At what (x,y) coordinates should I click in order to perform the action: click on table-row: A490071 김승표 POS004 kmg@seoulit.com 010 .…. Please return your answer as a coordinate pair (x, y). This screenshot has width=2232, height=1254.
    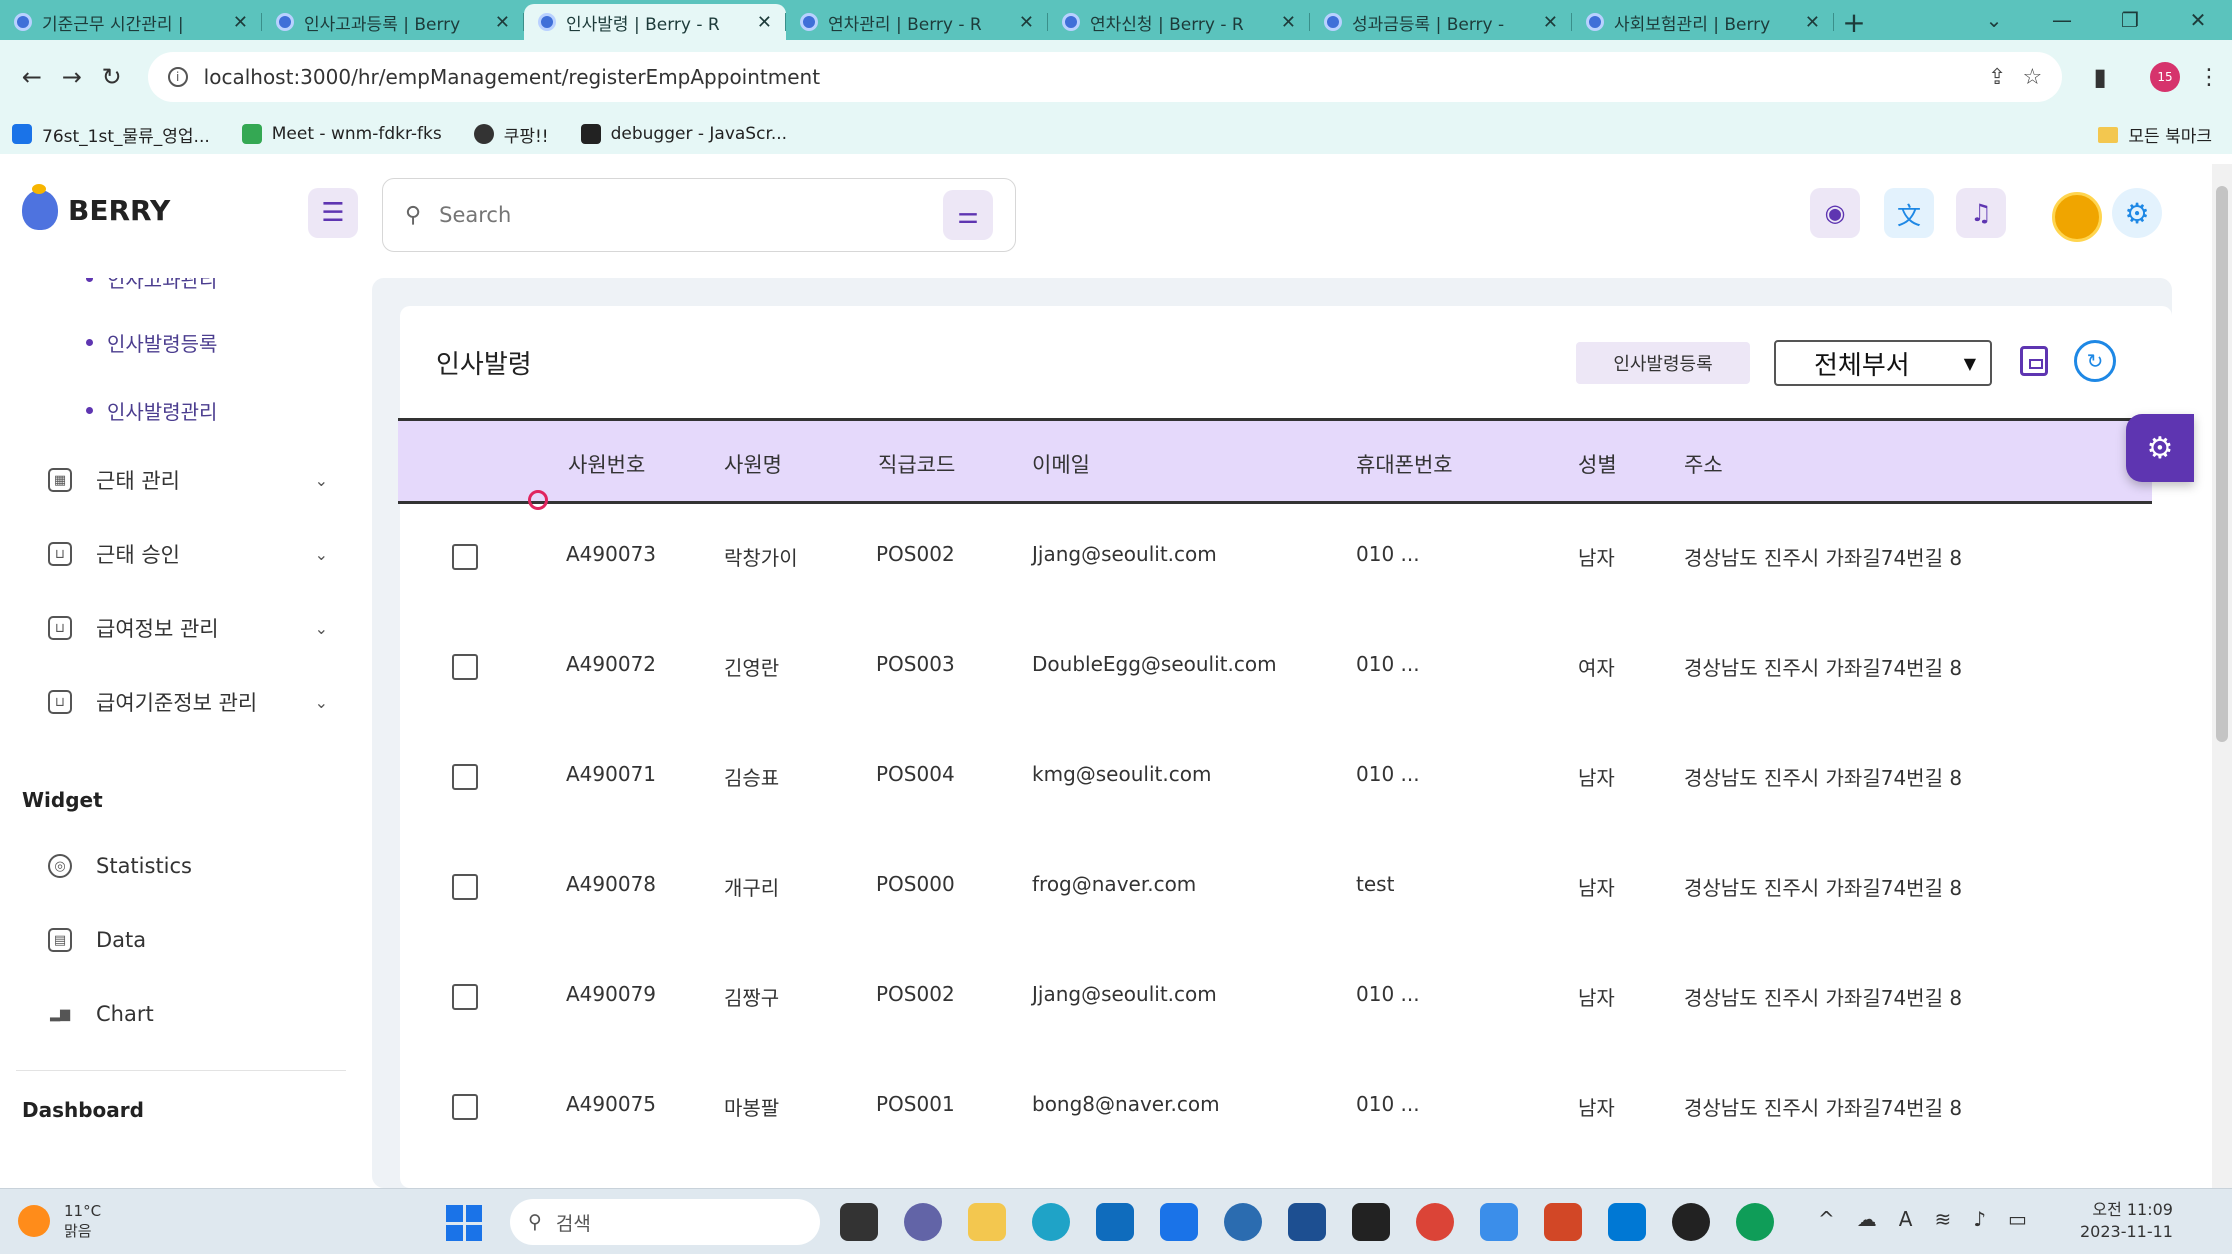
    Looking at the image, I should click on (1275, 779).